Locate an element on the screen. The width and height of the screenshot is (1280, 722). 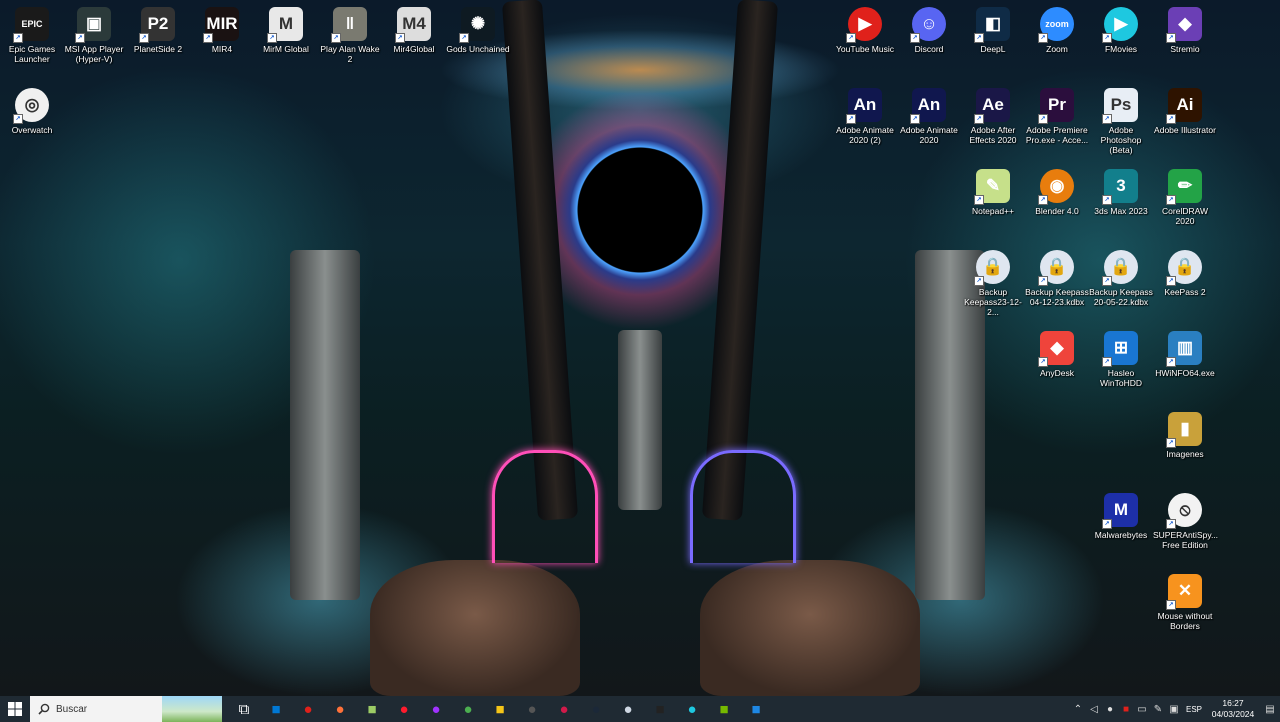
desktop-icon-malwarebytes: M ↗ Malwarebytes is located at coordinates (1121, 515).